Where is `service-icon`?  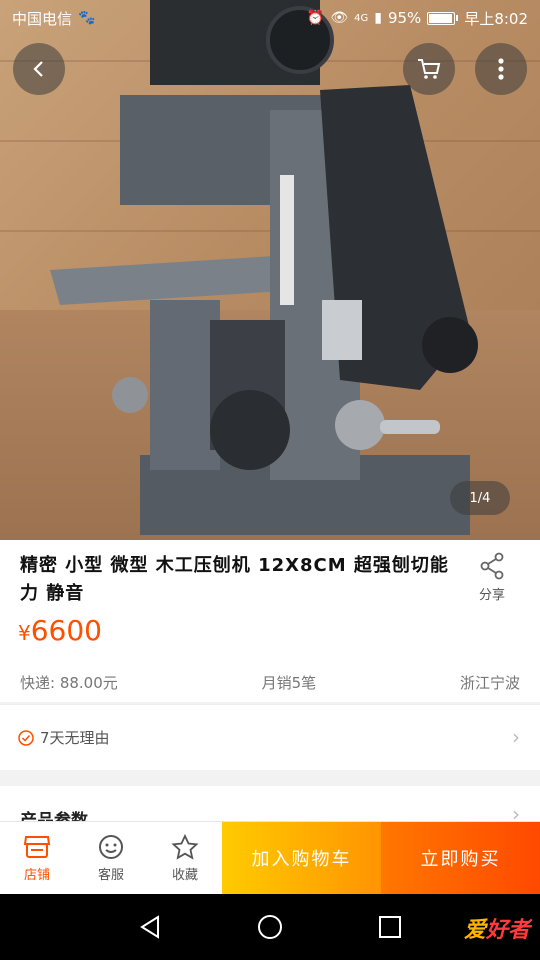 service-icon is located at coordinates (111, 846).